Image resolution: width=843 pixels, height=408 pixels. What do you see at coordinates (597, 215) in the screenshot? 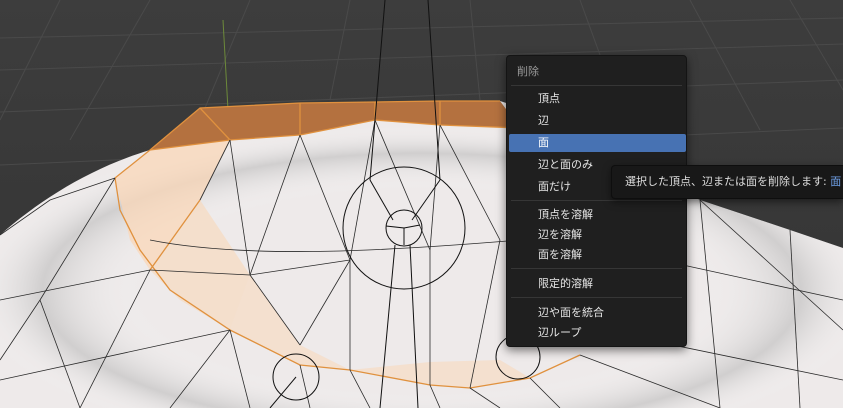
I see `menu-item-dissolve-vertices: 頂点を溶解` at bounding box center [597, 215].